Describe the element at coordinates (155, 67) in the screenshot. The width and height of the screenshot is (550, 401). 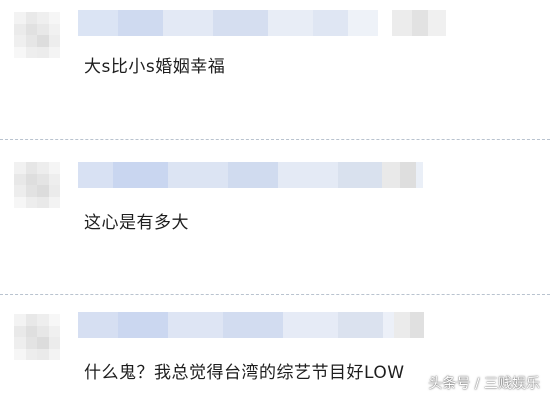
I see `comment-text: 大s比小s婚姻幸福` at that location.